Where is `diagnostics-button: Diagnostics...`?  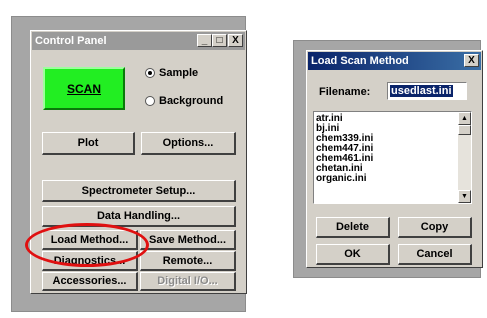
diagnostics-button: Diagnostics... is located at coordinates (90, 261).